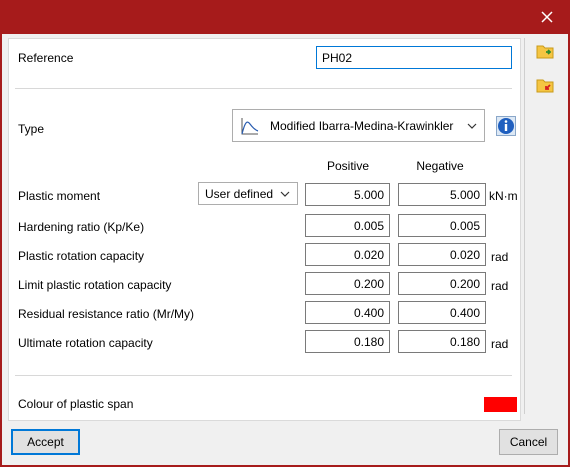  I want to click on close-button, so click(547, 17).